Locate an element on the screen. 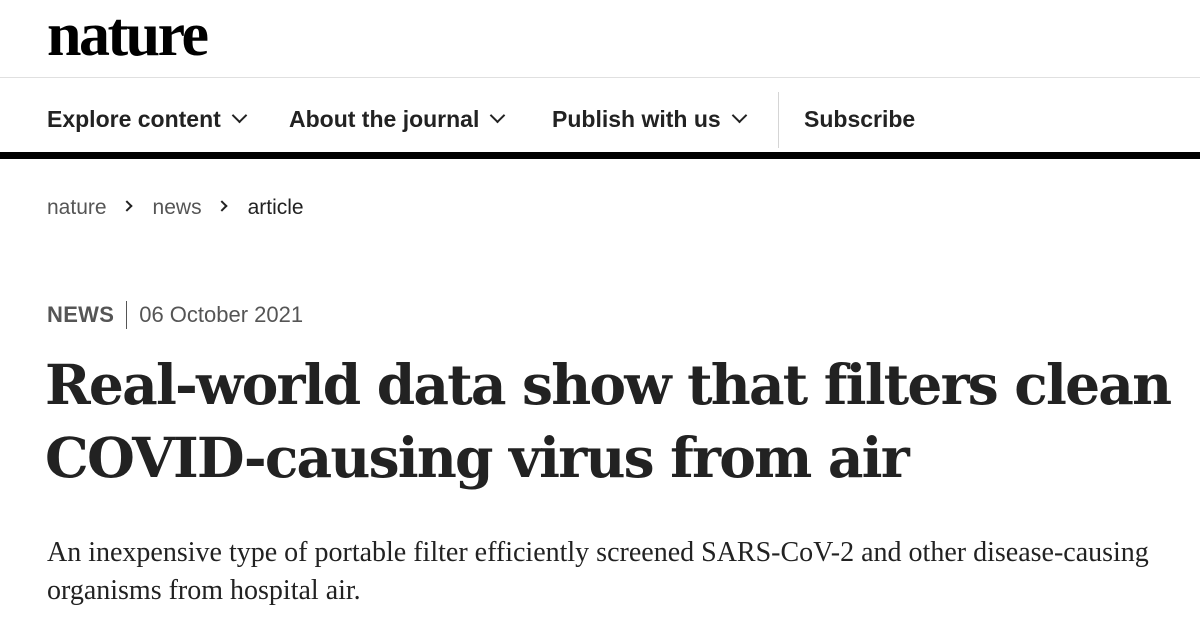 The image size is (1200, 636). subscribe-link: Subscribe is located at coordinates (859, 119).